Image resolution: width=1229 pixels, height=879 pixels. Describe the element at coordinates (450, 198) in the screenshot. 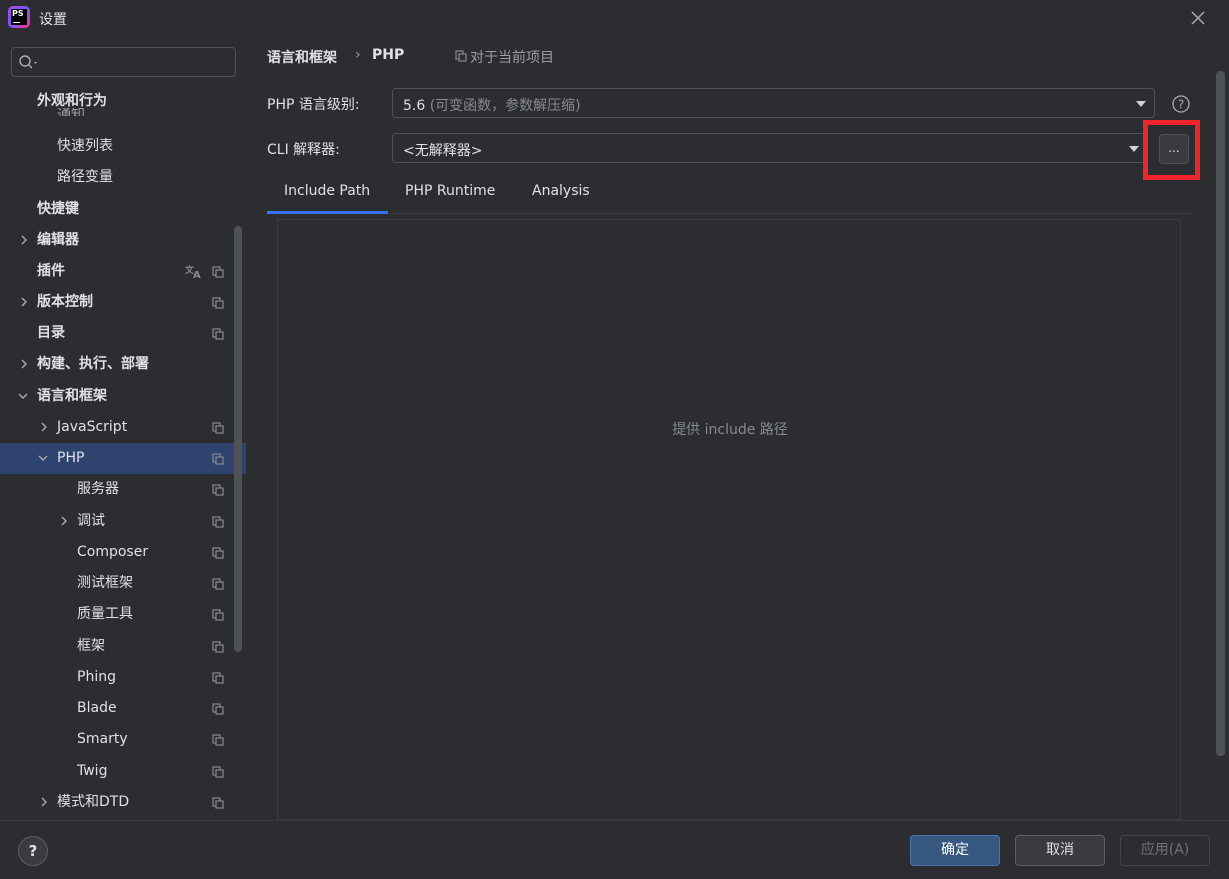

I see `tab-php-runtime: PHP Runtime` at that location.